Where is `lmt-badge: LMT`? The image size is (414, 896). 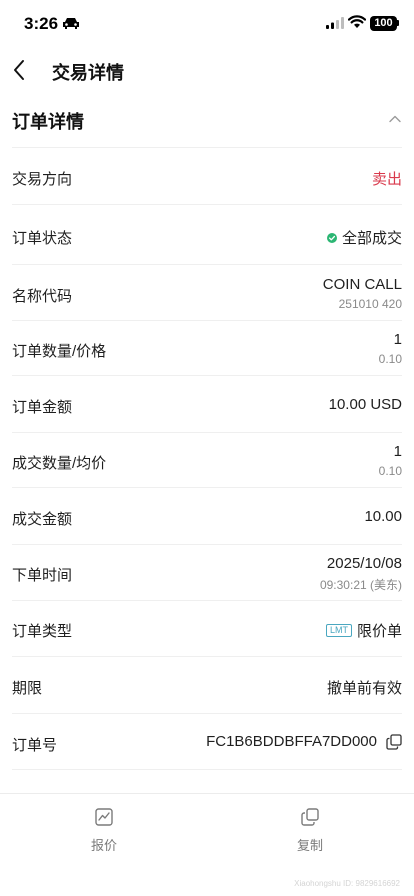 lmt-badge: LMT is located at coordinates (338, 630).